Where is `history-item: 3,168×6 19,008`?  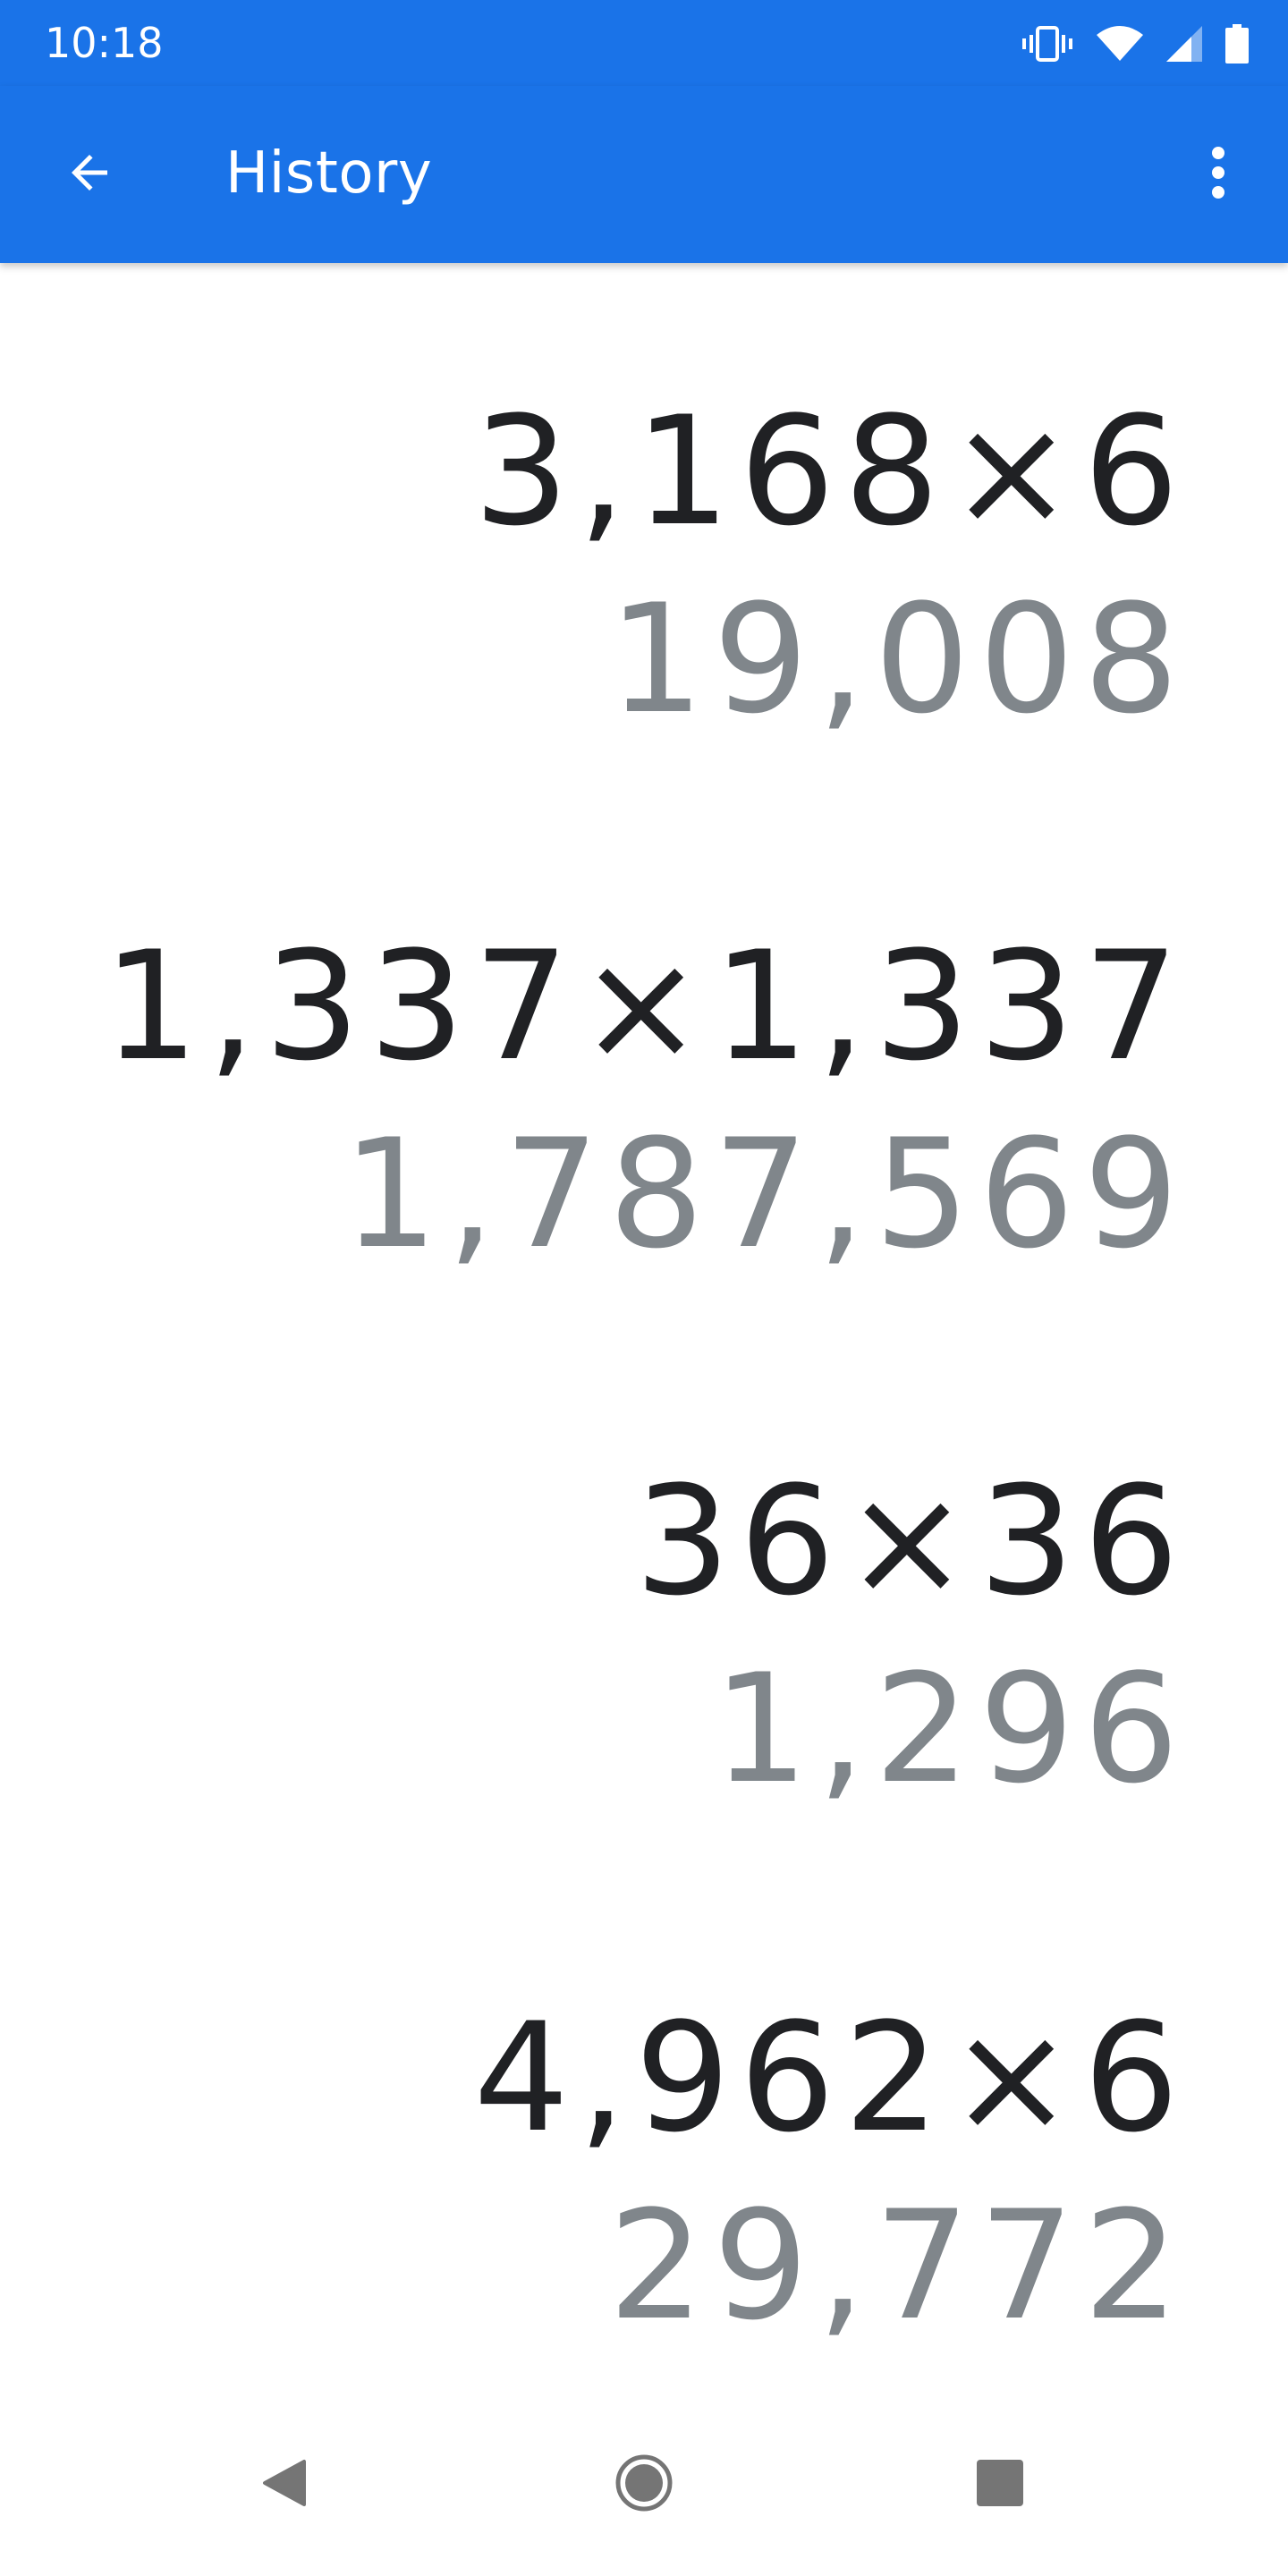
history-item: 3,168×6 19,008 is located at coordinates (615, 565).